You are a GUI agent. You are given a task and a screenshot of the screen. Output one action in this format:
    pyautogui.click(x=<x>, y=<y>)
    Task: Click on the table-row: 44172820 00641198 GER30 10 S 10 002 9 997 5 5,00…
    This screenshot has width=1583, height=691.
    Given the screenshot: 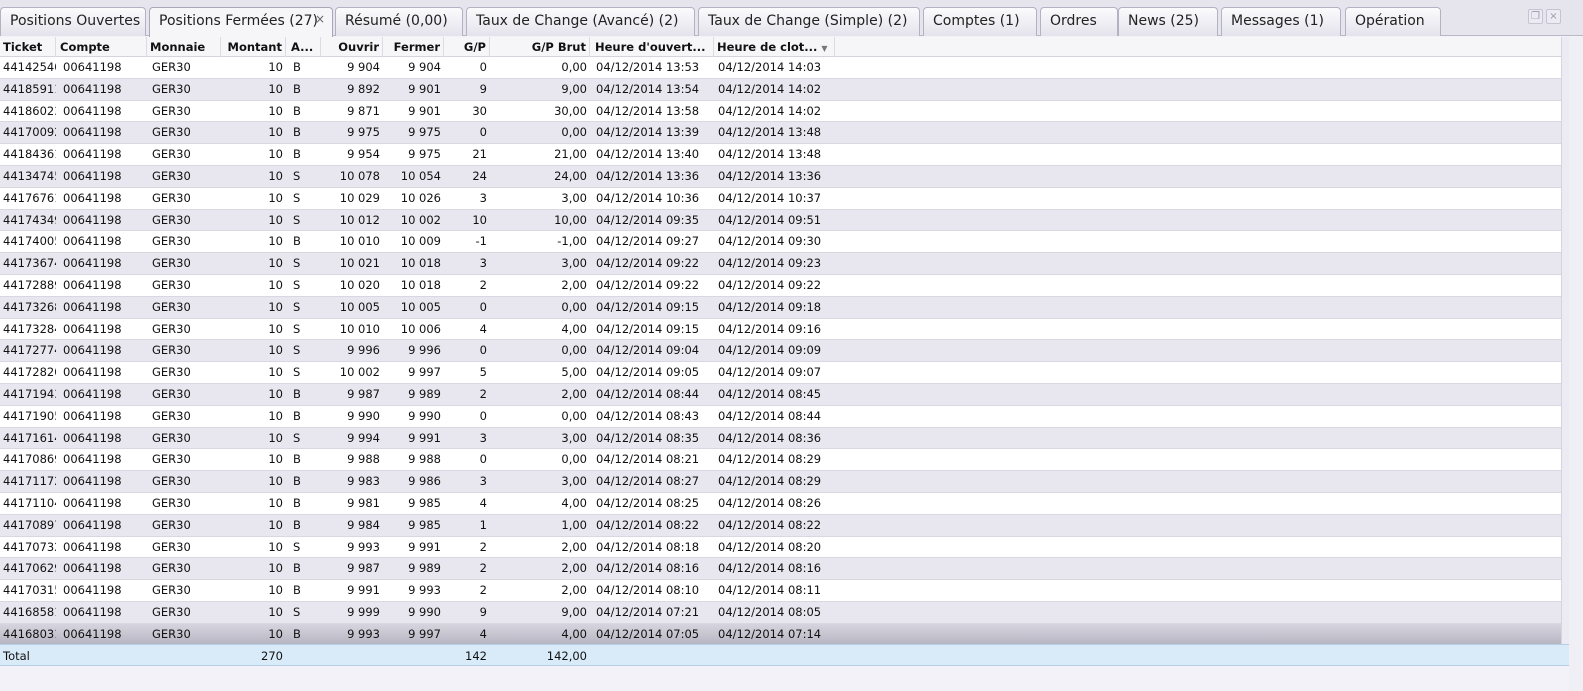 What is the action you would take?
    pyautogui.click(x=780, y=373)
    